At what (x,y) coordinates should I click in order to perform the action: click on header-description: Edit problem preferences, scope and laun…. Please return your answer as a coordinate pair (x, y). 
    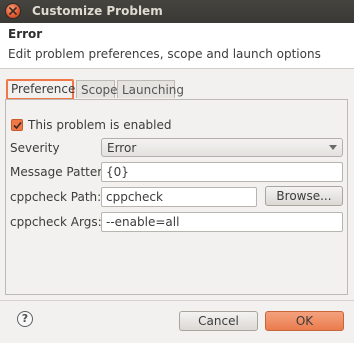
    Looking at the image, I should click on (164, 54).